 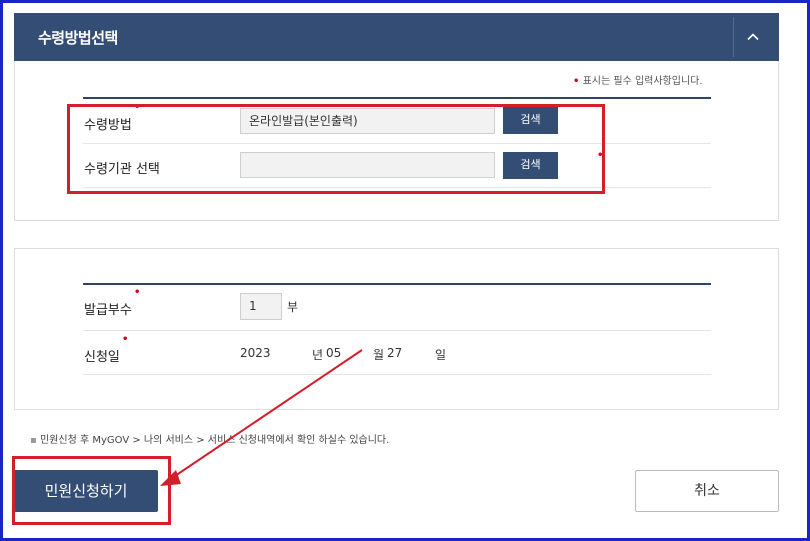 What do you see at coordinates (441, 355) in the screenshot?
I see `day-unit: 일` at bounding box center [441, 355].